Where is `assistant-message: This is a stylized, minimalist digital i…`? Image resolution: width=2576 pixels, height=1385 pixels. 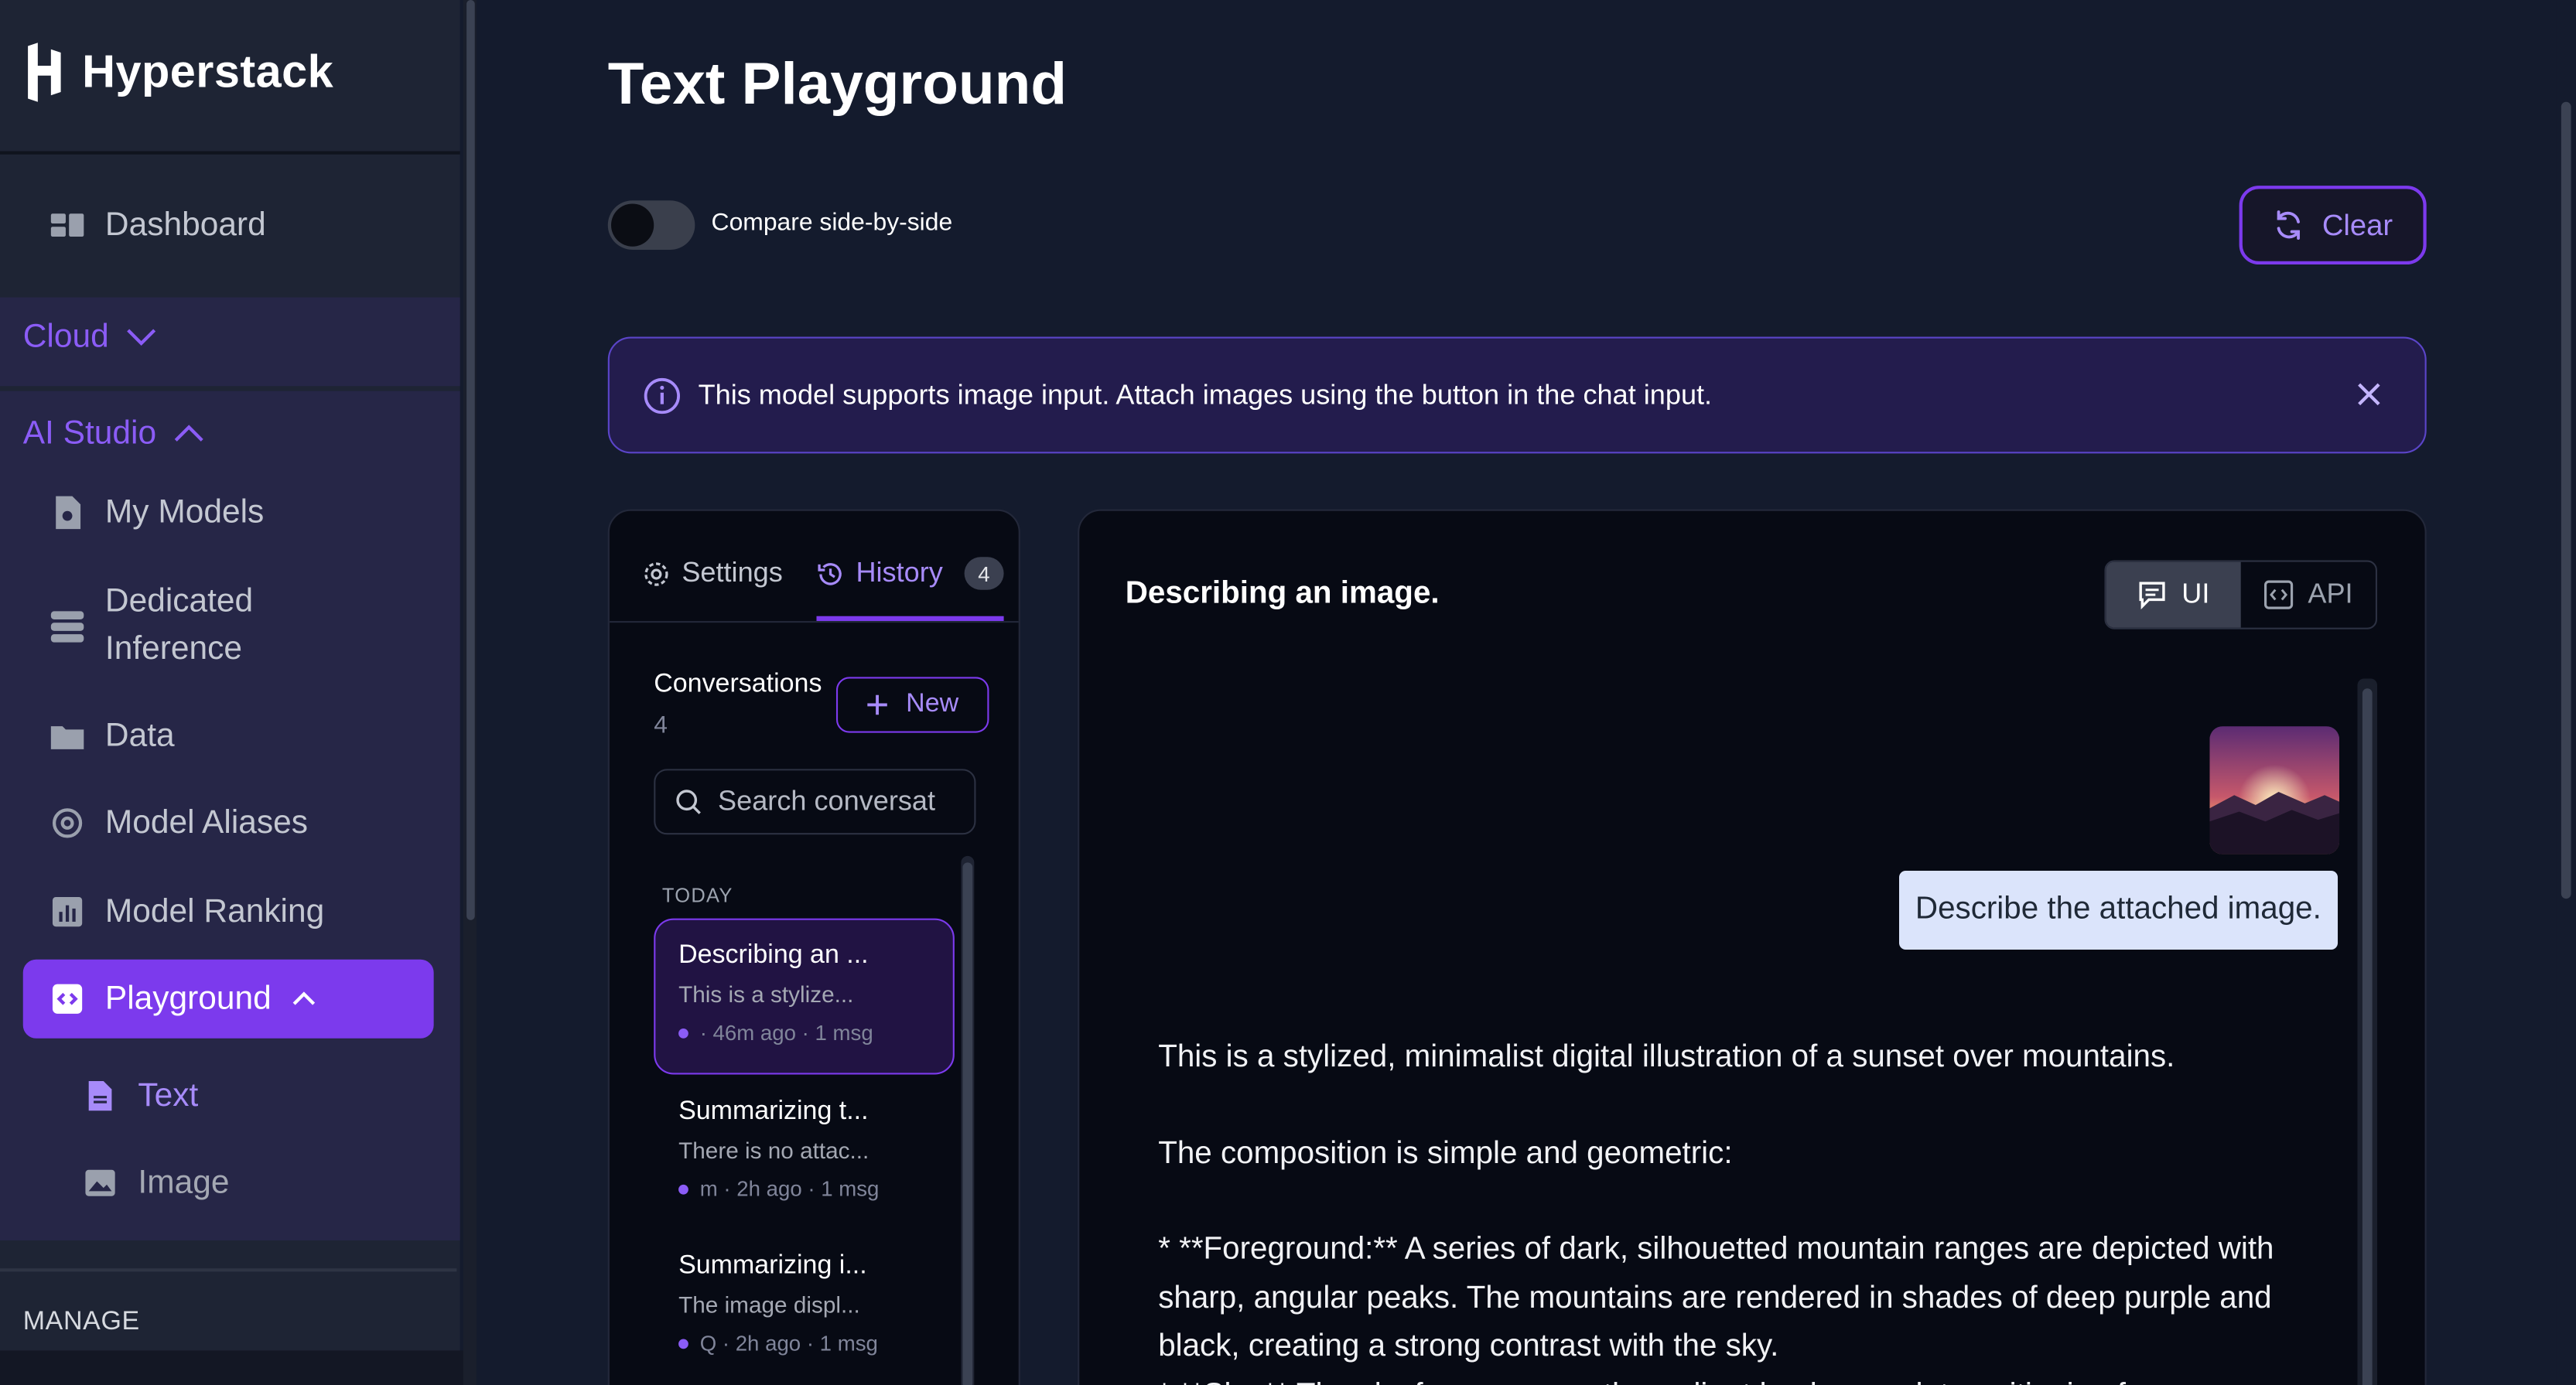
assistant-message: This is a stylized, minimalist digital i… is located at coordinates (1749, 1209).